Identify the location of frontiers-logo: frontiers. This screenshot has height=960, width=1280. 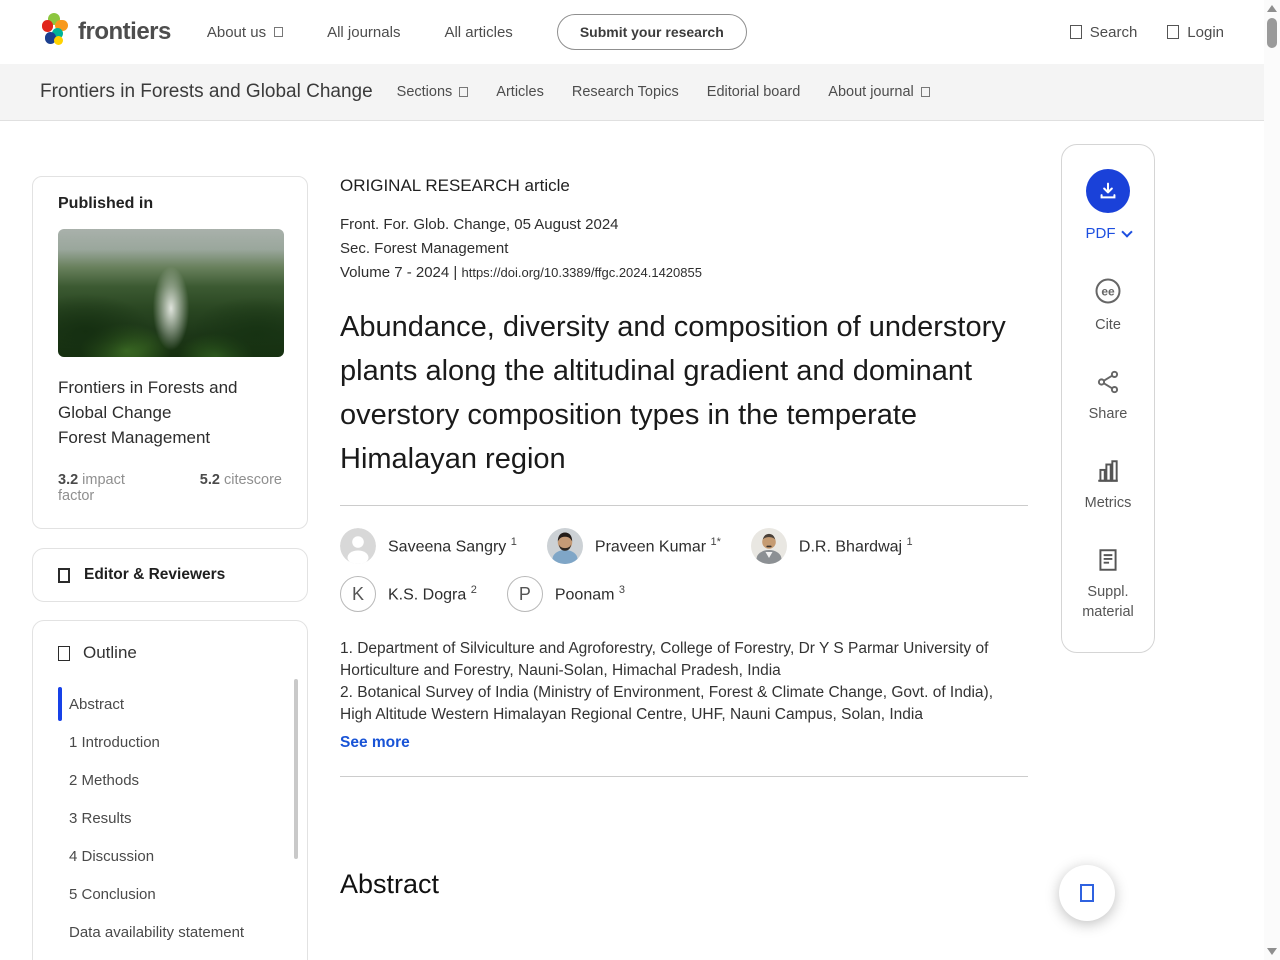
(105, 32).